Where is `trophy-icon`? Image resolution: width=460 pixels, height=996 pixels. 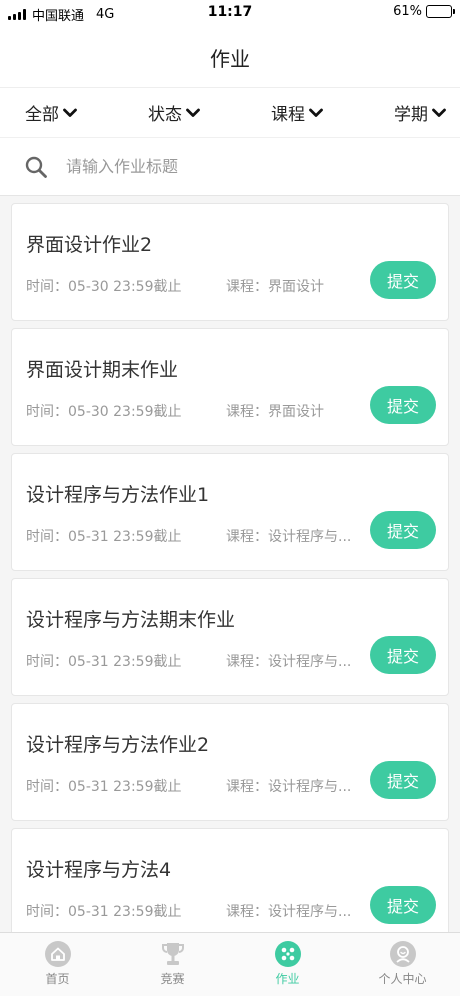
trophy-icon is located at coordinates (172, 954).